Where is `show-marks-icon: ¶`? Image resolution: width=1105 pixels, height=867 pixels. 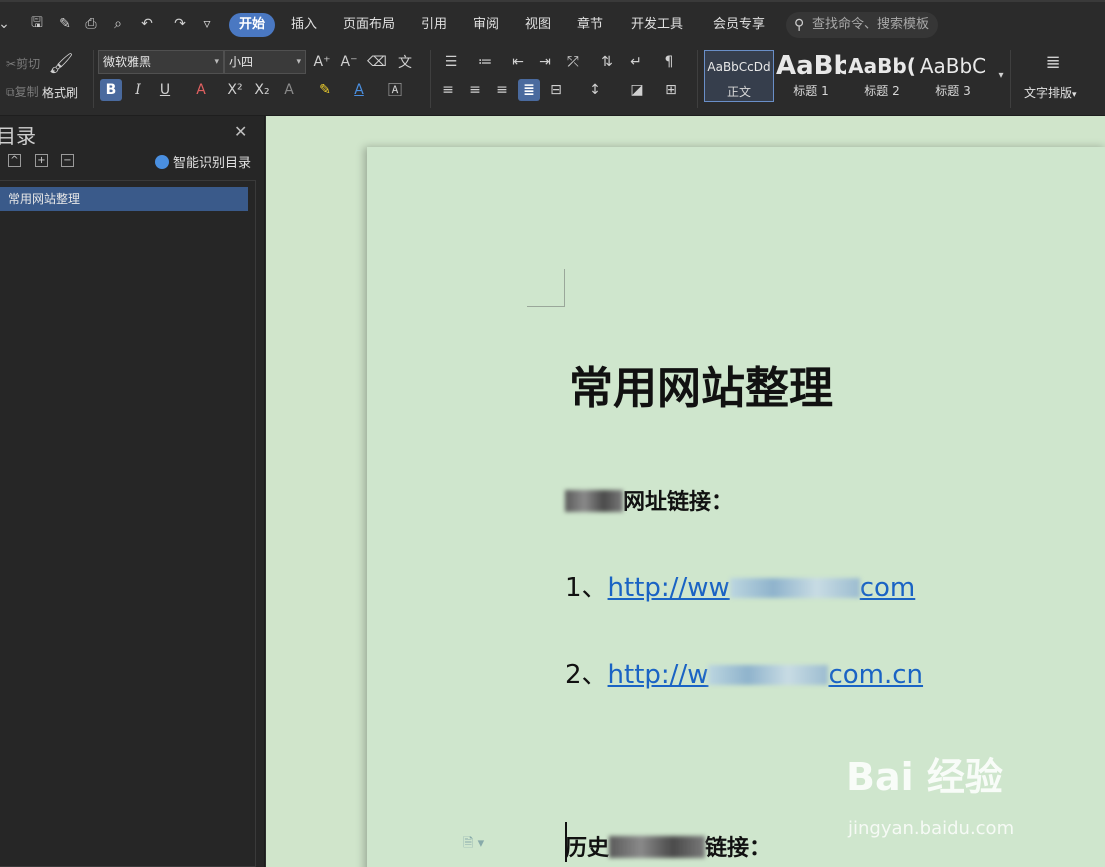
show-marks-icon: ¶ is located at coordinates (669, 62).